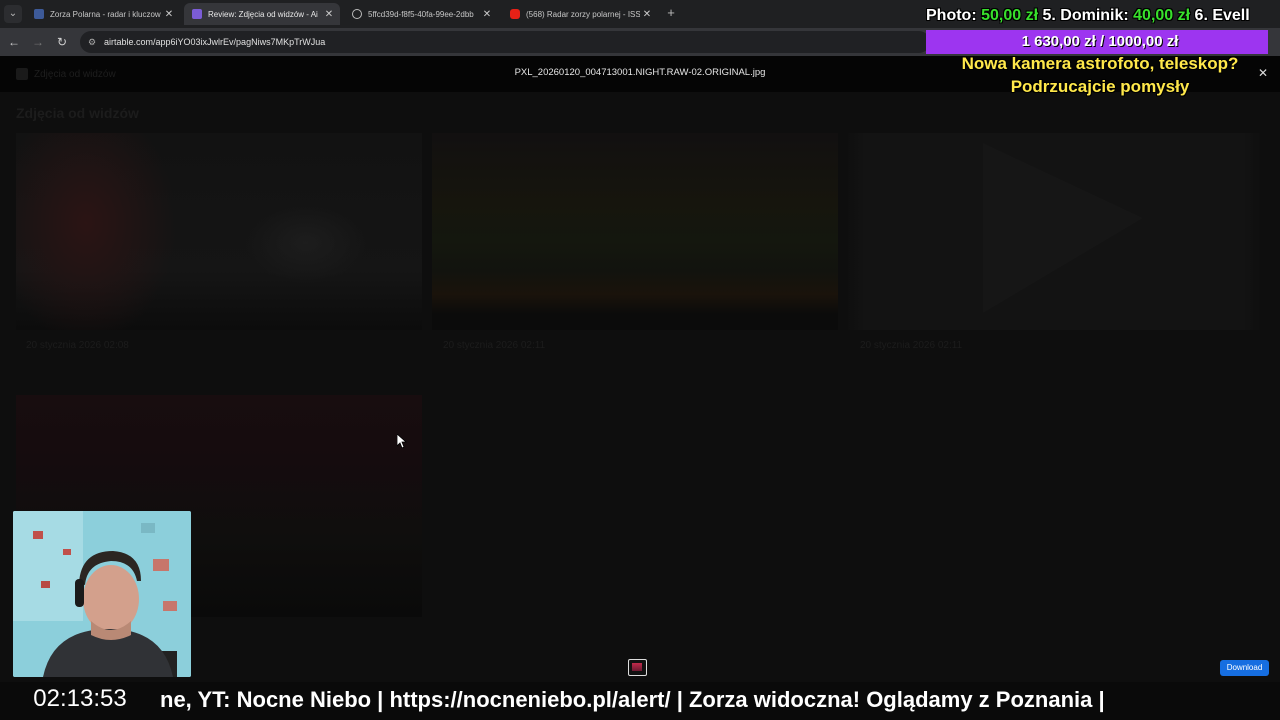  Describe the element at coordinates (14, 42) in the screenshot. I see `back-arrow-icon: ←` at that location.